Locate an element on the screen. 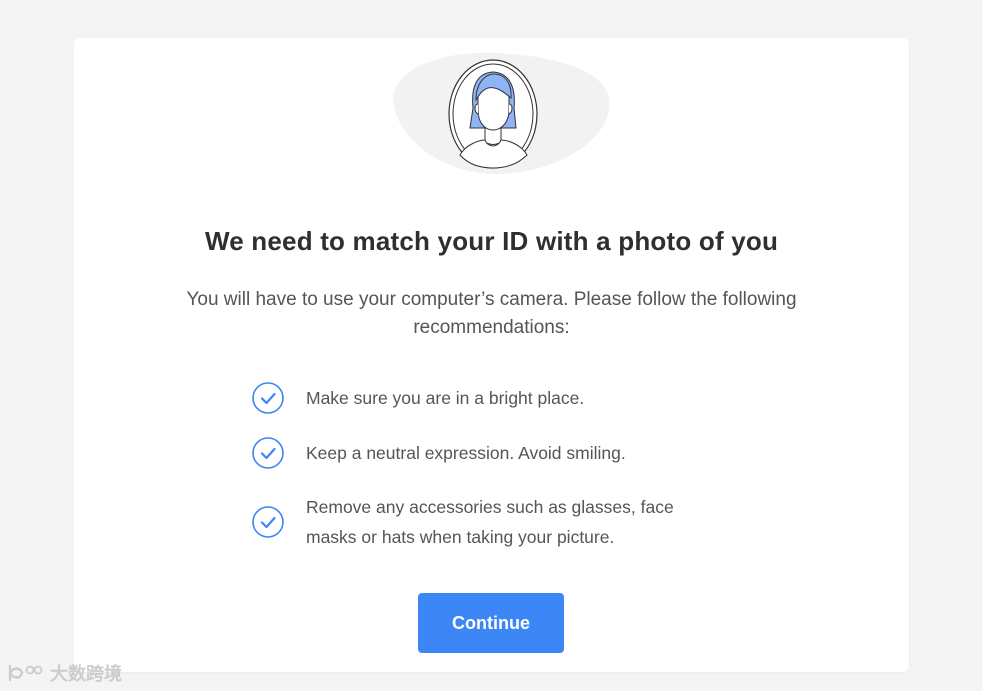 Image resolution: width=983 pixels, height=691 pixels. watermark-logo-icon is located at coordinates (25, 673).